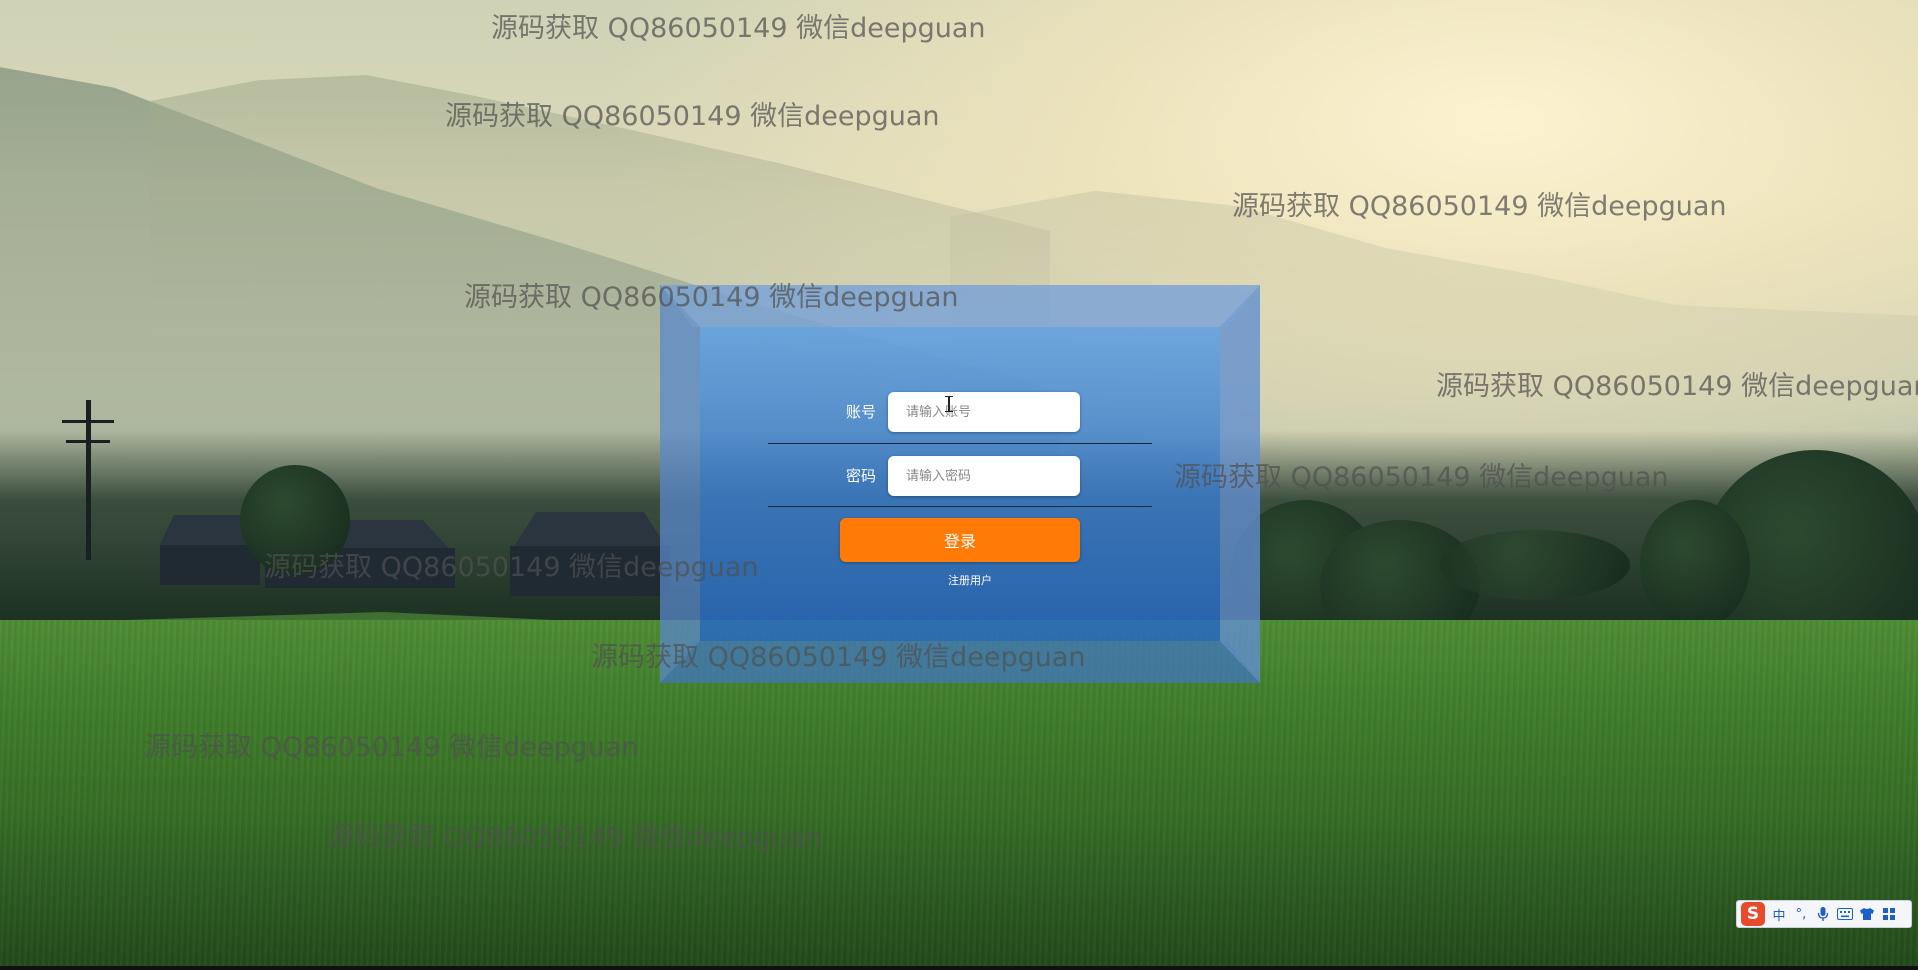 The height and width of the screenshot is (970, 1918). I want to click on account-divider, so click(960, 443).